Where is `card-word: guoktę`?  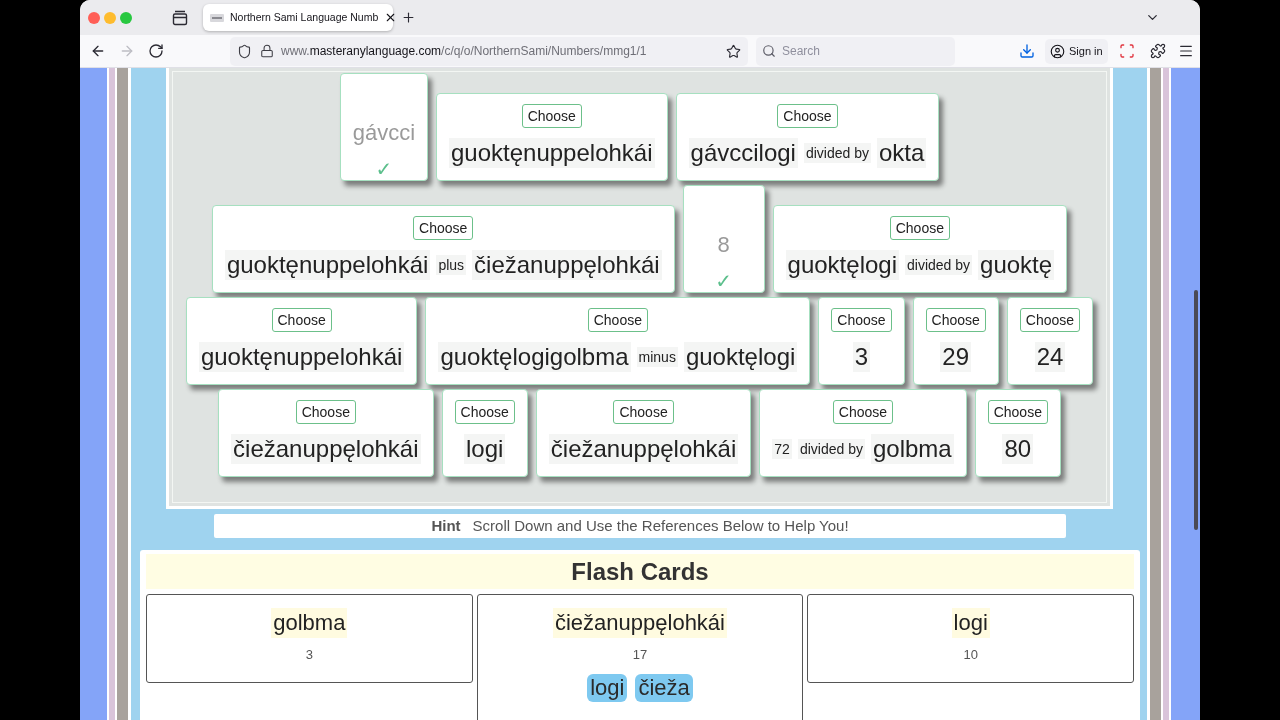 card-word: guoktę is located at coordinates (1016, 265).